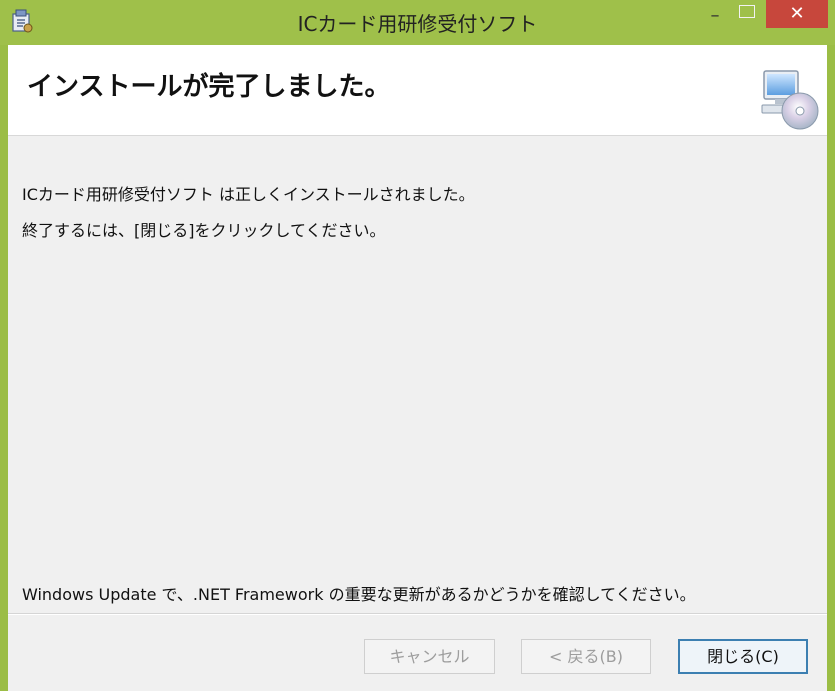 Image resolution: width=835 pixels, height=691 pixels. What do you see at coordinates (586, 656) in the screenshot?
I see `back-button: < 戻る(B)` at bounding box center [586, 656].